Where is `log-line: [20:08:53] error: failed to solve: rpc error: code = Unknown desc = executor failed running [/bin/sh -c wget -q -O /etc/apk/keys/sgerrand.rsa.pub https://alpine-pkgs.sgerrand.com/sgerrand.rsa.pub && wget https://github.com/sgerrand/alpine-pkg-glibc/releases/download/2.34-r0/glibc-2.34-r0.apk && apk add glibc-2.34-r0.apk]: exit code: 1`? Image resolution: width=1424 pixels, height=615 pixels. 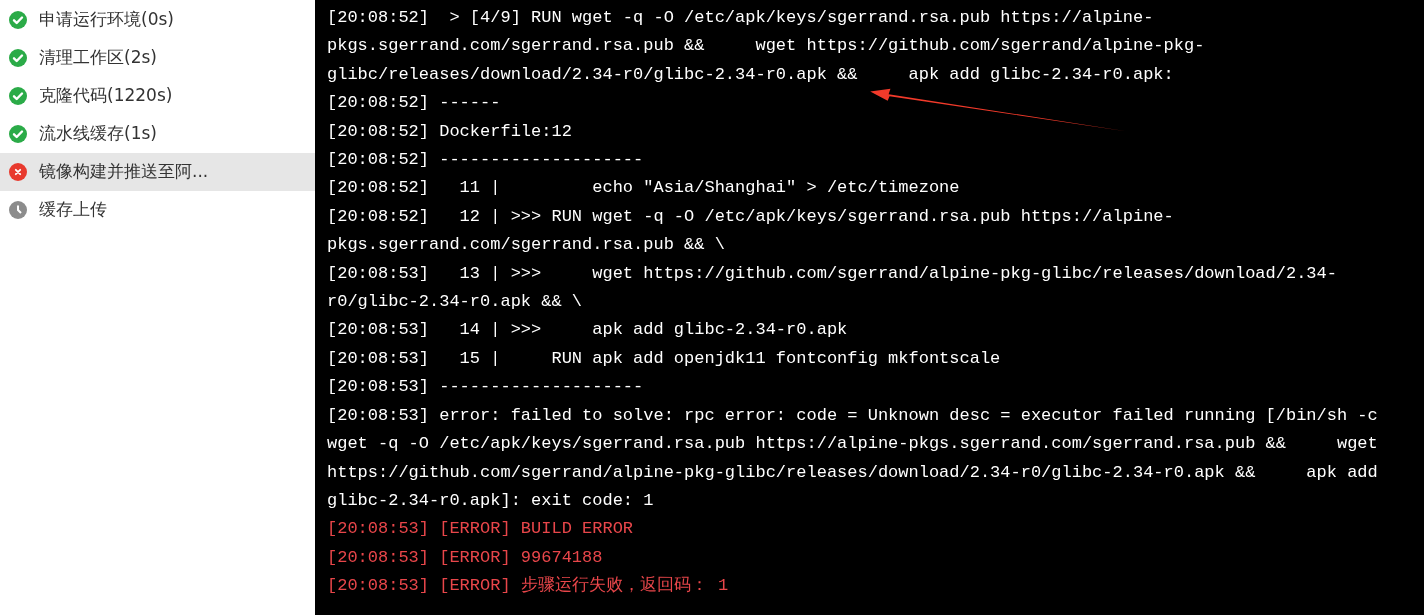
log-line: [20:08:53] error: failed to solve: rpc error: code = Unknown desc = executor failed running [/bin/sh -c wget -q -O /etc/apk/keys/sgerrand.rsa.pub https://alpine-pkgs.sgerrand.com/sgerrand.rsa.pub && wget https://github.com/sgerrand/alpine-pkg-glibc/releases/download/2.34-r0/glibc-2.34-r0.apk && apk add glibc-2.34-r0.apk]: exit code: 1 is located at coordinates (853, 458).